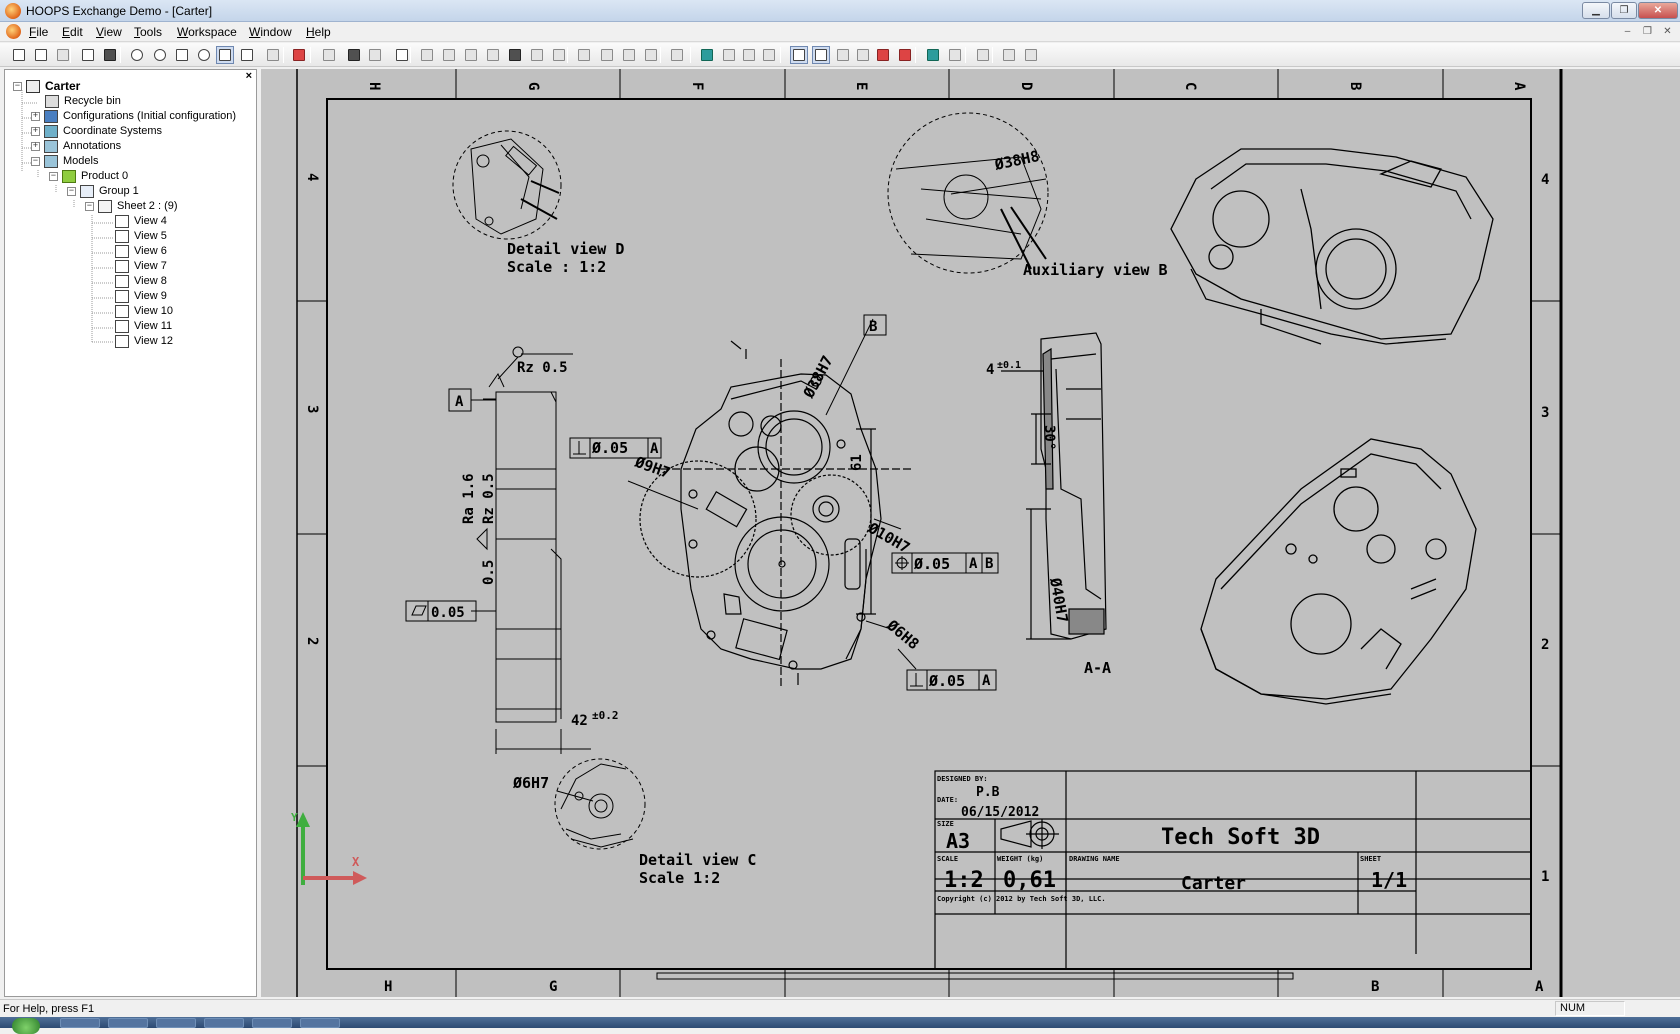 The width and height of the screenshot is (1680, 1034). What do you see at coordinates (141, 221) in the screenshot?
I see `tree-item-view-4: View 4` at bounding box center [141, 221].